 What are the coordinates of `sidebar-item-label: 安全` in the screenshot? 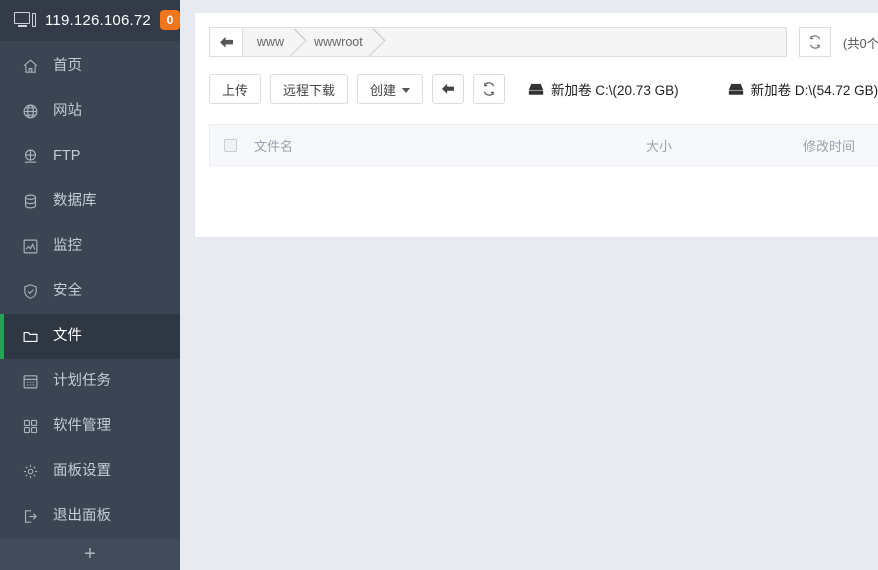 It's located at (67, 290).